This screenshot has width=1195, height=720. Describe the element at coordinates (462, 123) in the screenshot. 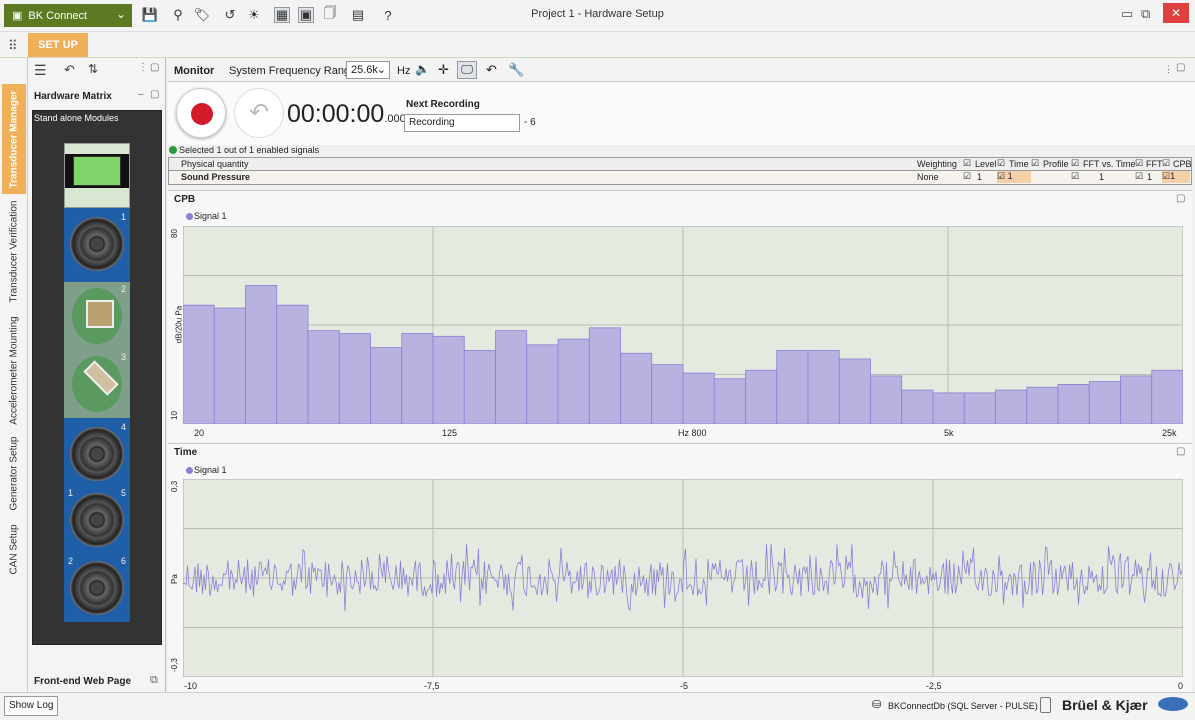

I see `next-recording-input: Recording` at that location.